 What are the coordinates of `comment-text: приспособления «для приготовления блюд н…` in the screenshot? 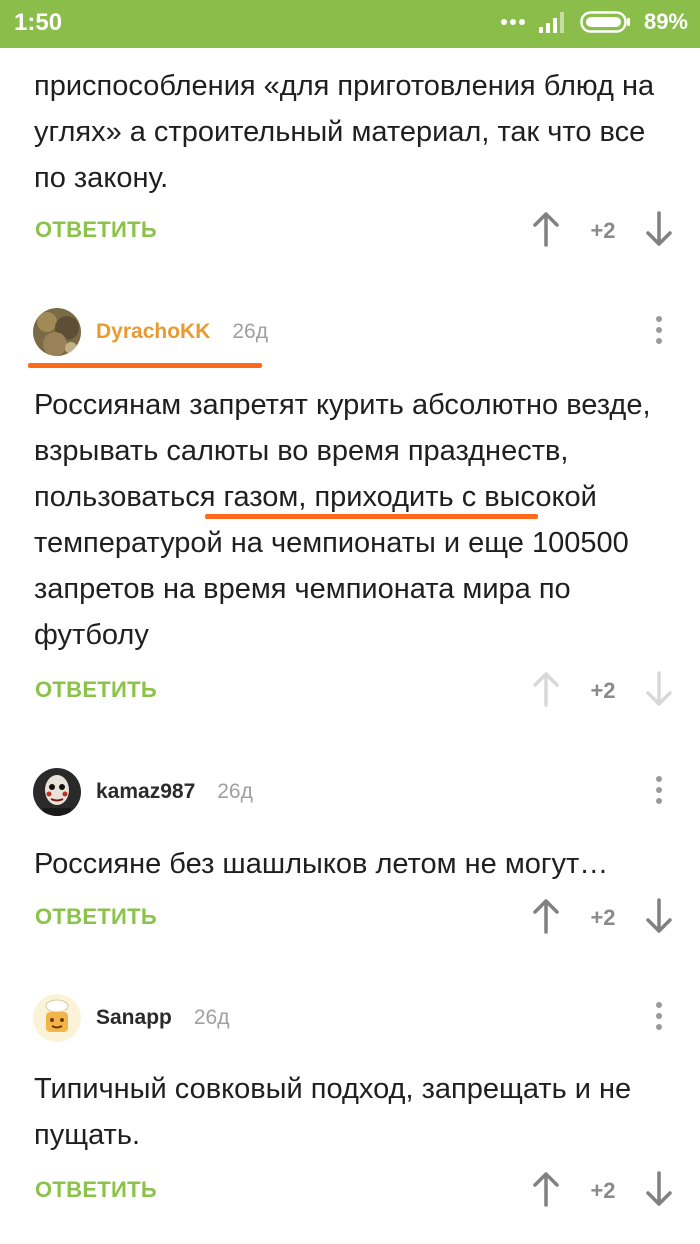 It's located at (344, 132).